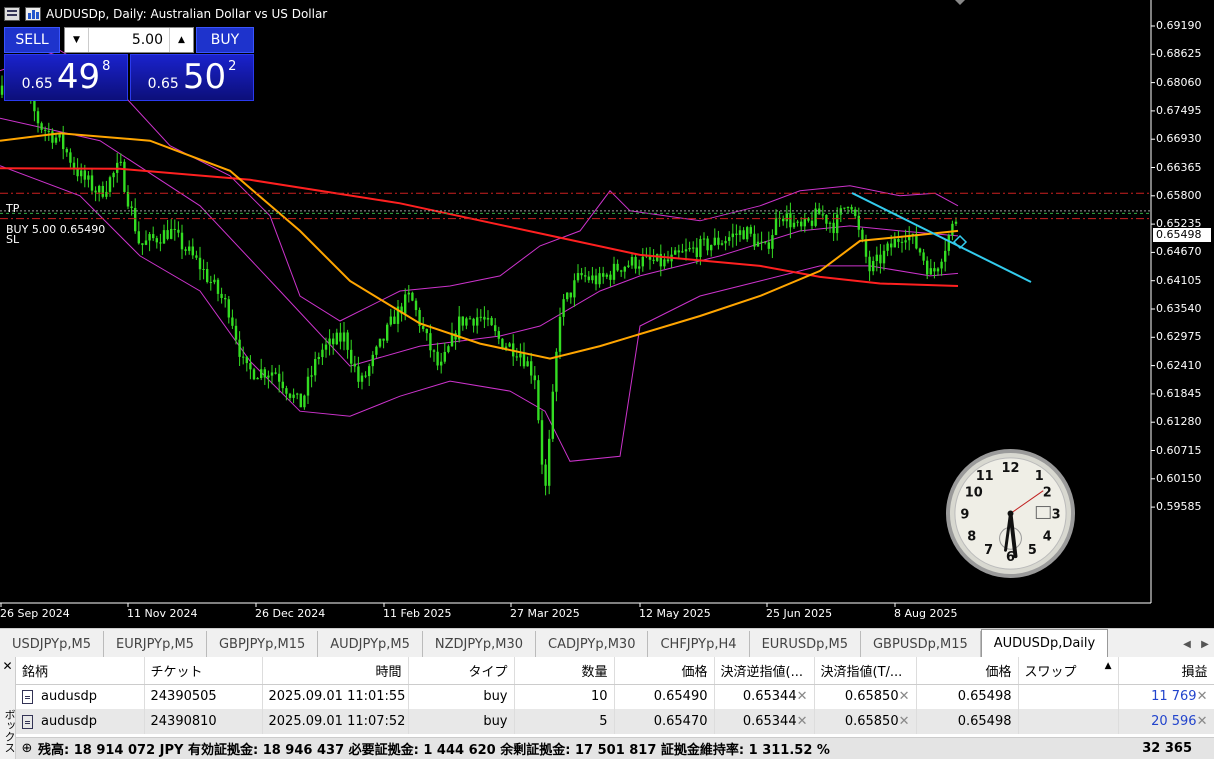 Image resolution: width=1214 pixels, height=759 pixels. What do you see at coordinates (32, 40) in the screenshot?
I see `sell-button: SELL` at bounding box center [32, 40].